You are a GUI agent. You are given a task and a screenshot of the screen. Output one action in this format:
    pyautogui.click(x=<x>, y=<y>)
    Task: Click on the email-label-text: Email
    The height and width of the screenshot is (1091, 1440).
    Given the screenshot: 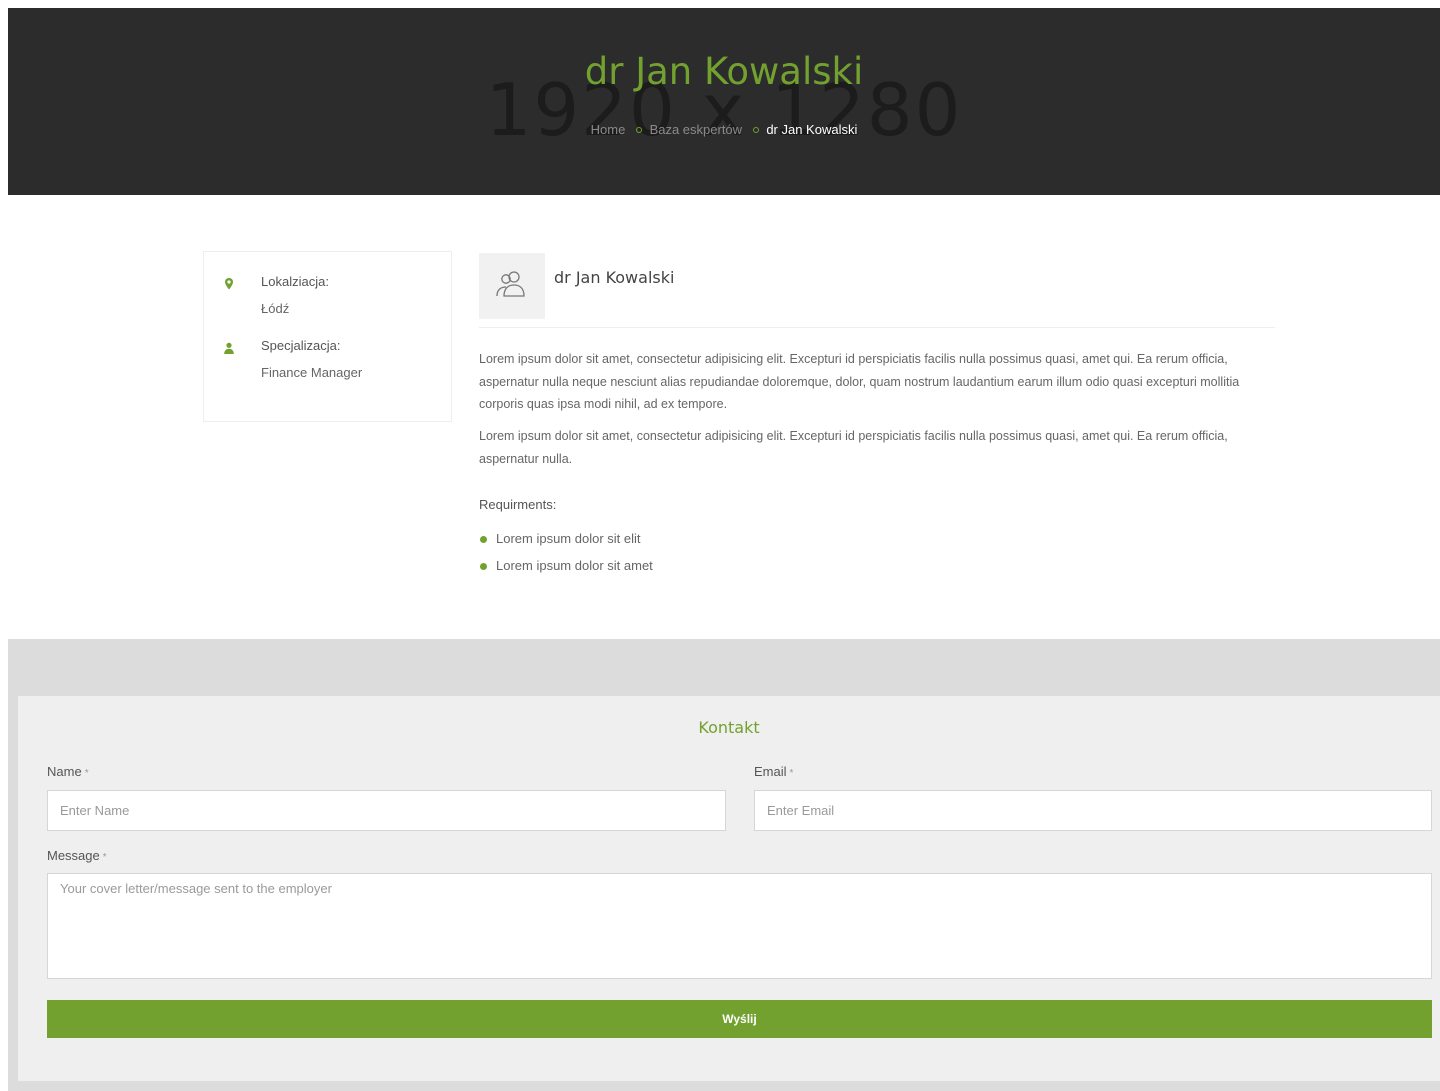 What is the action you would take?
    pyautogui.click(x=770, y=771)
    